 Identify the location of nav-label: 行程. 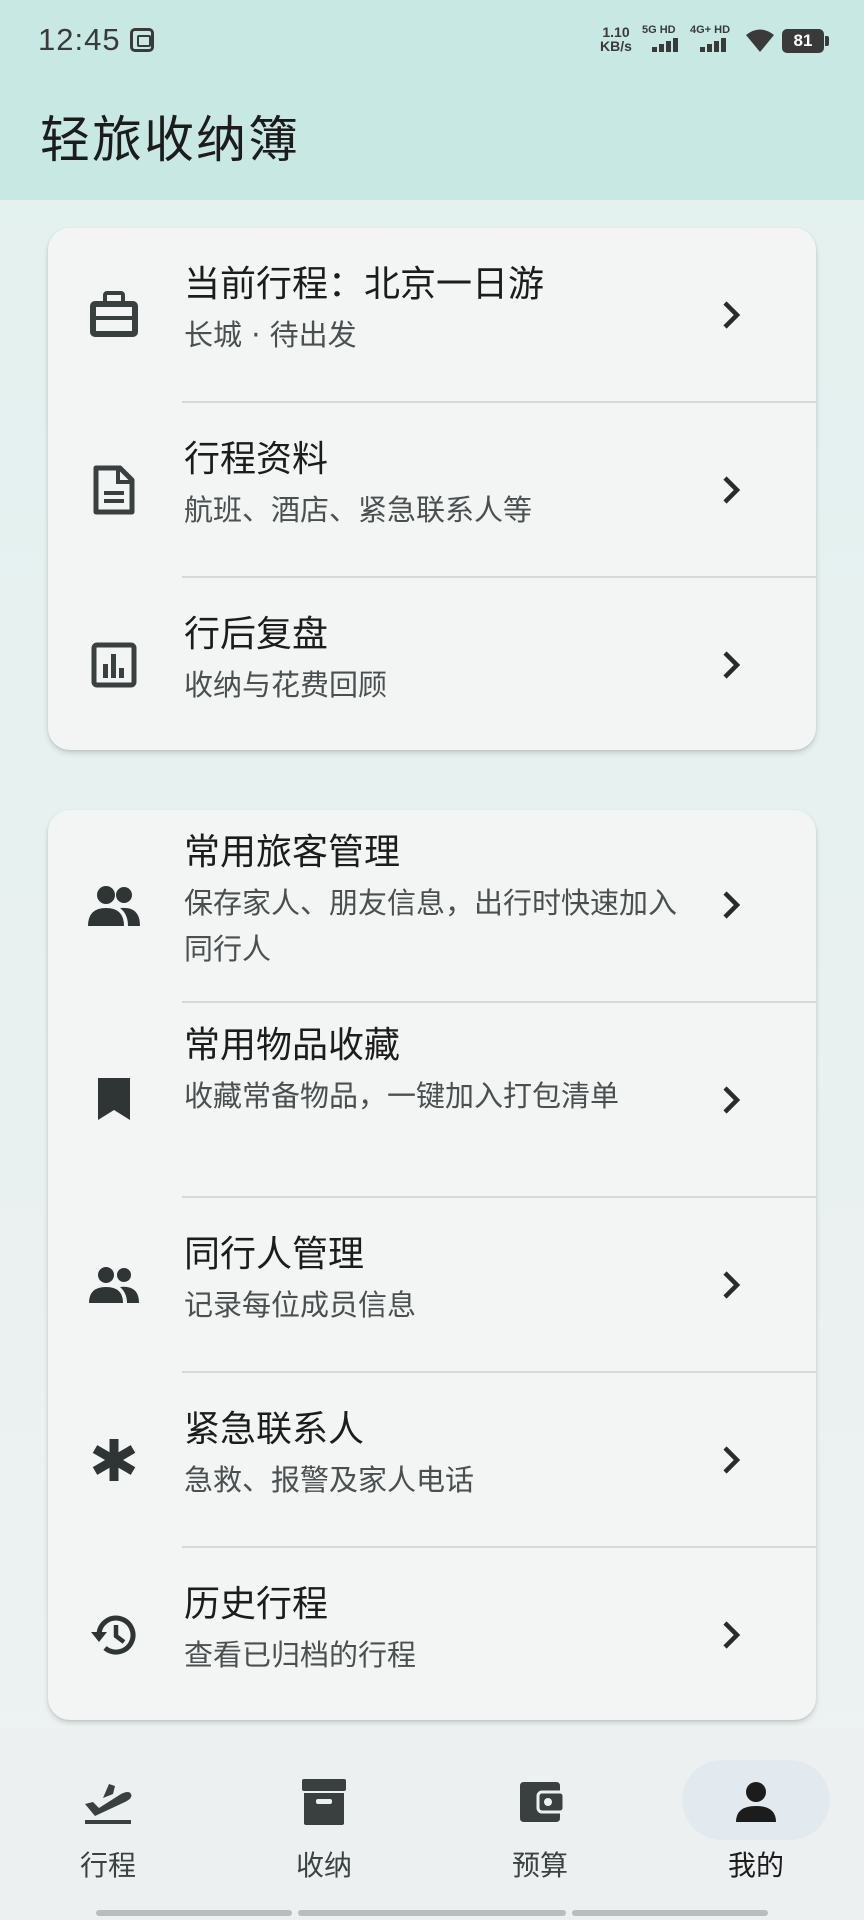
(107, 1865).